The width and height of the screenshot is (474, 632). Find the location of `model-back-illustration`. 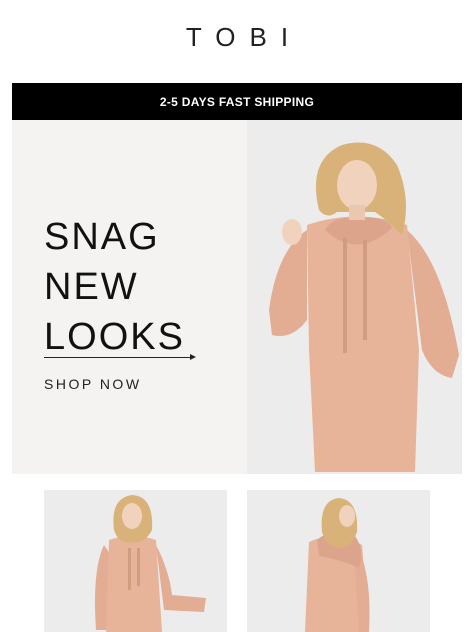

model-back-illustration is located at coordinates (338, 561).